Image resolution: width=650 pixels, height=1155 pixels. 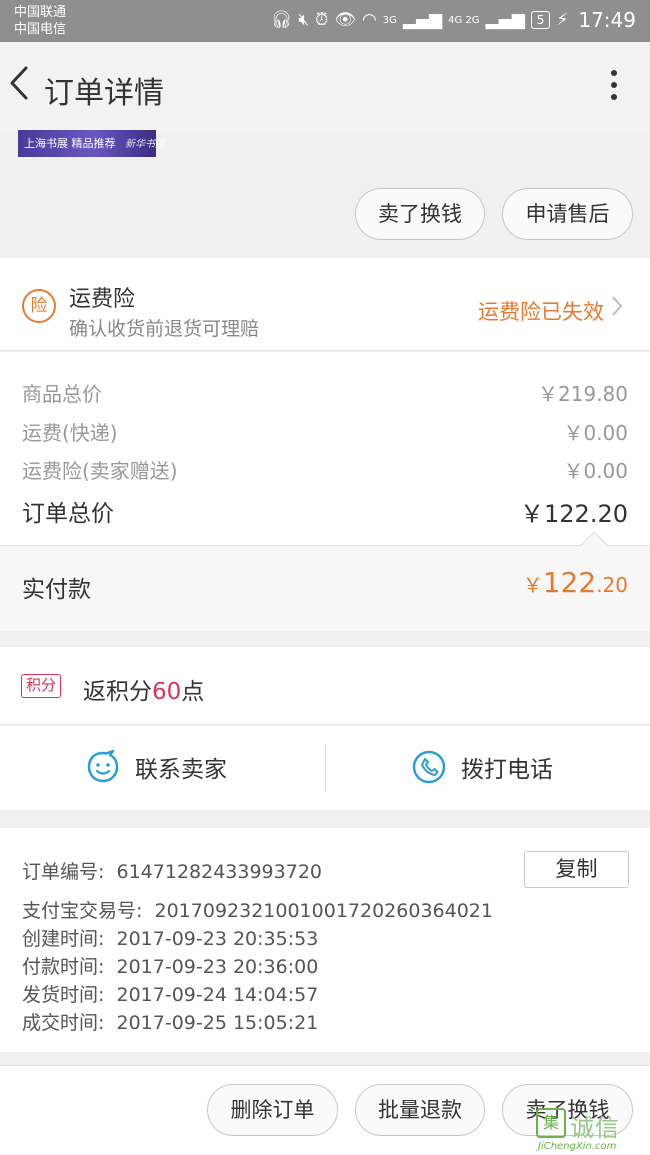 I want to click on request-after-sale-button: 申请售后, so click(x=567, y=214).